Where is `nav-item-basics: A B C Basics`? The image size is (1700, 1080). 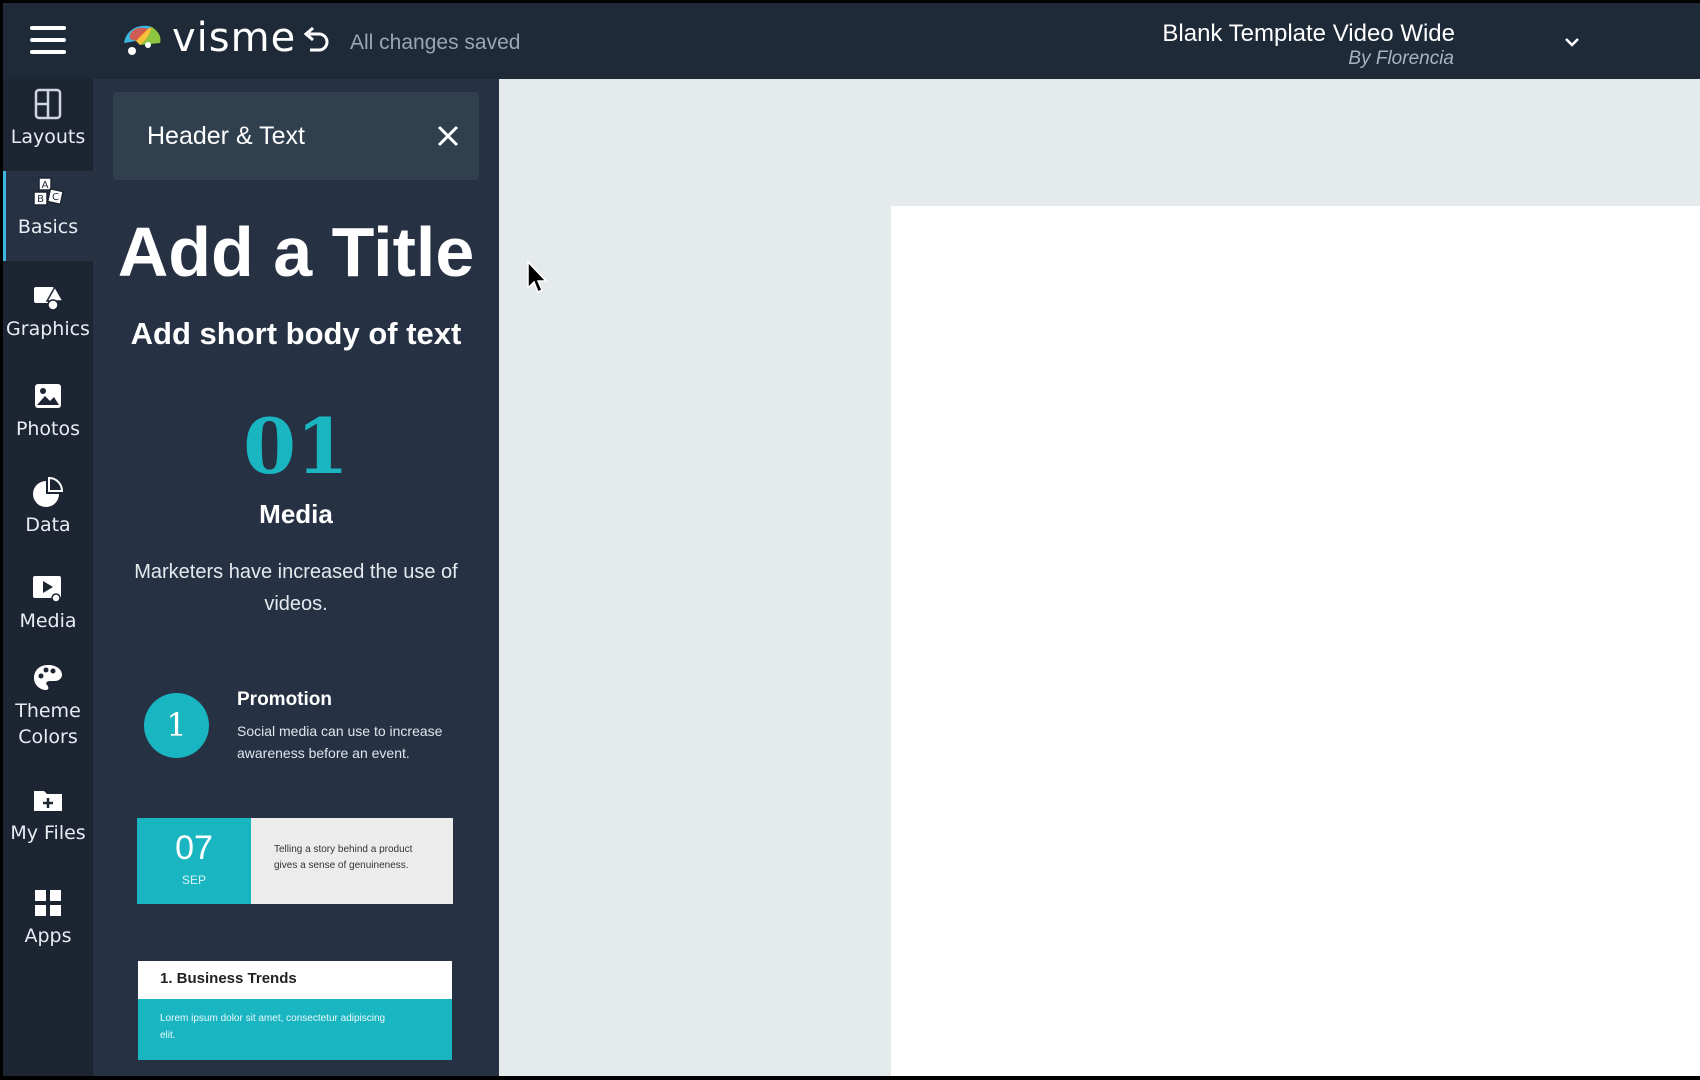
nav-item-basics: A B C Basics is located at coordinates (48, 216).